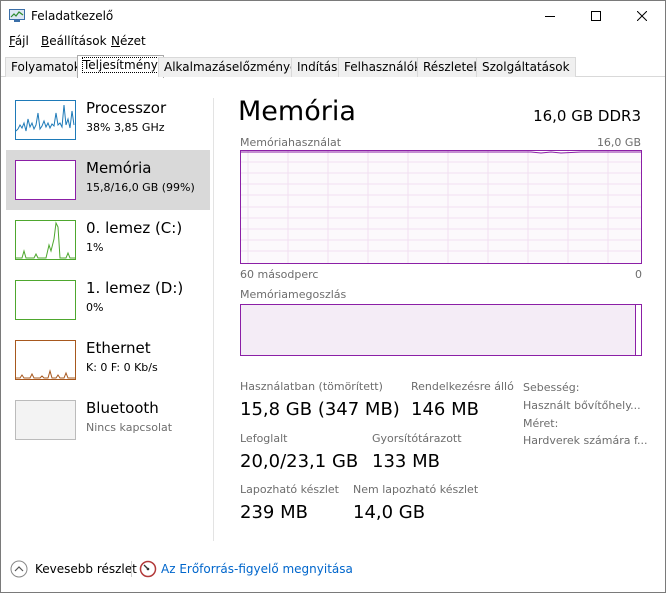 This screenshot has height=593, width=666. I want to click on tab-startup: Indítás, so click(317, 67).